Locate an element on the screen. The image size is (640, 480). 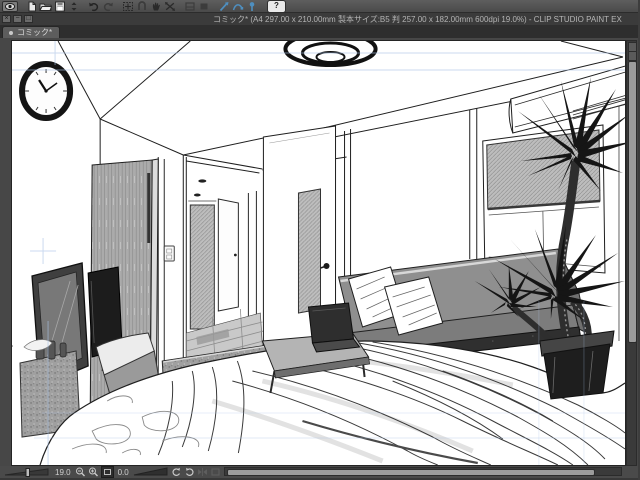
vertical-scrollbar is located at coordinates (631, 253).